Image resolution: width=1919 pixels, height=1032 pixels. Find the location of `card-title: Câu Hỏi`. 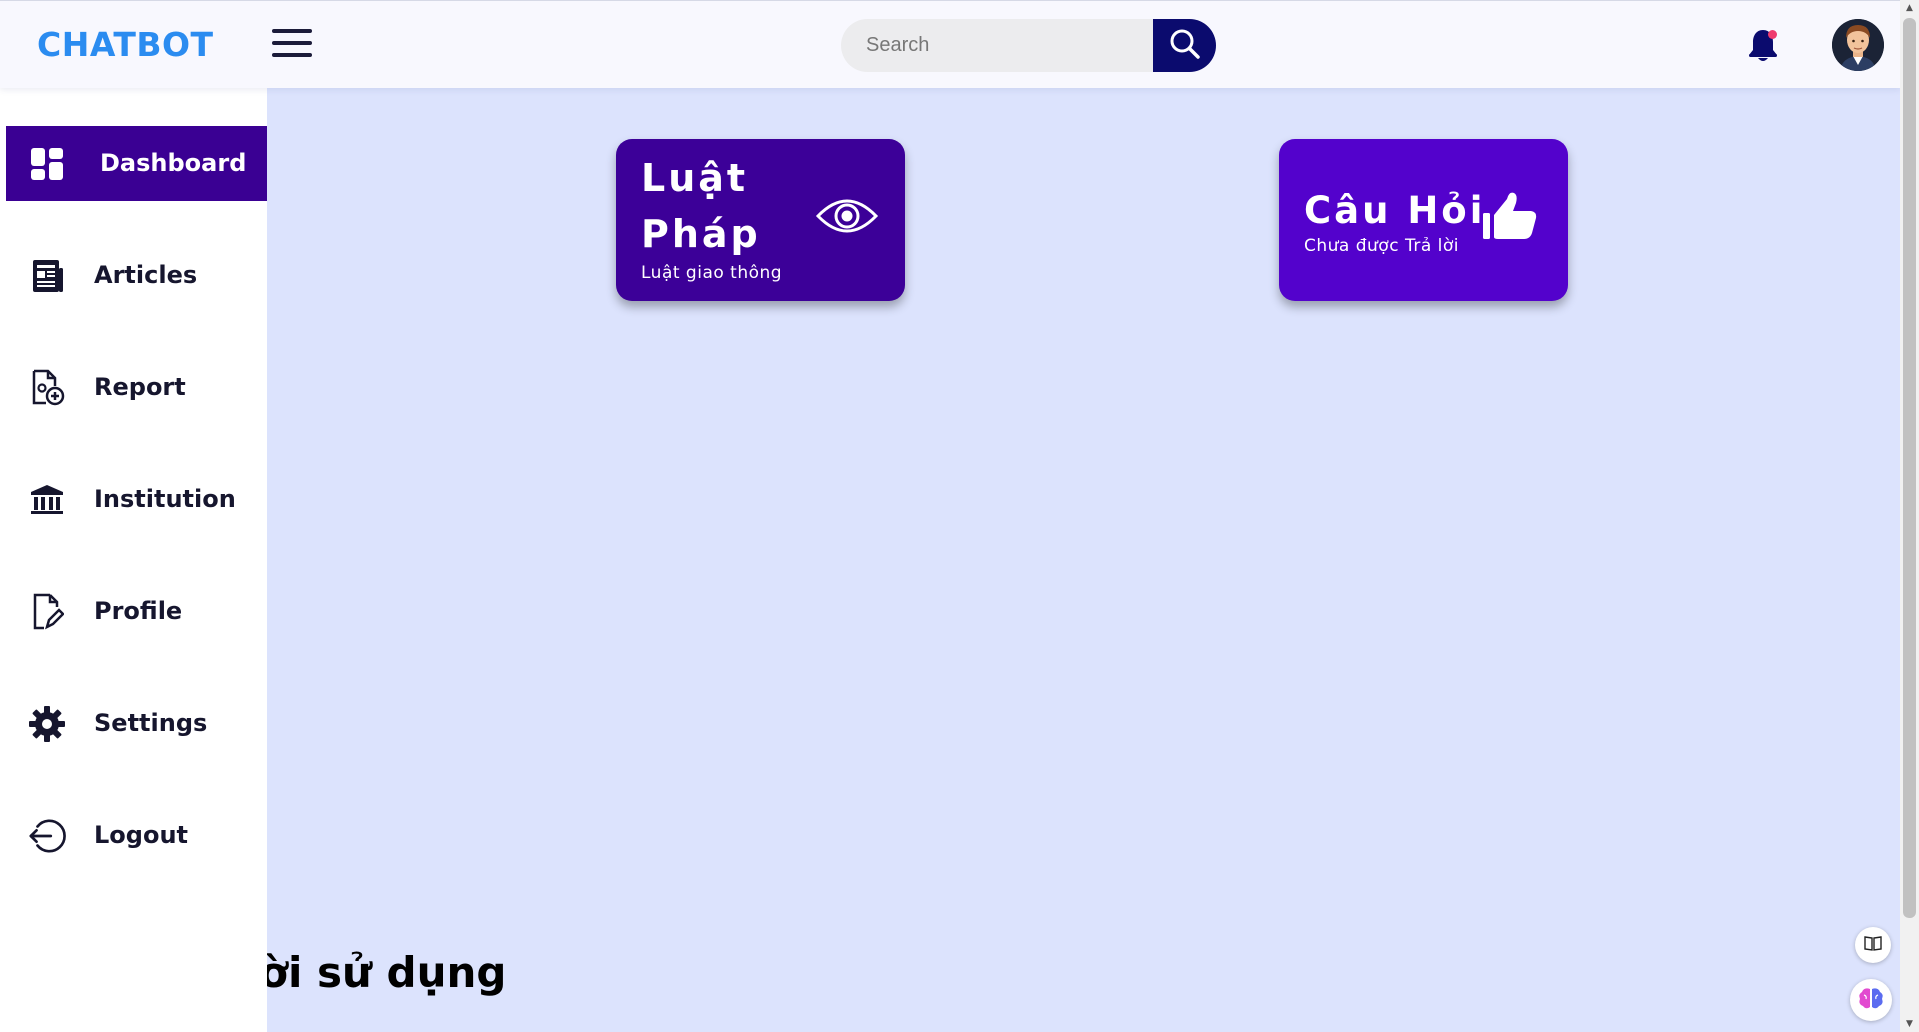

card-title: Câu Hỏi is located at coordinates (1395, 210).